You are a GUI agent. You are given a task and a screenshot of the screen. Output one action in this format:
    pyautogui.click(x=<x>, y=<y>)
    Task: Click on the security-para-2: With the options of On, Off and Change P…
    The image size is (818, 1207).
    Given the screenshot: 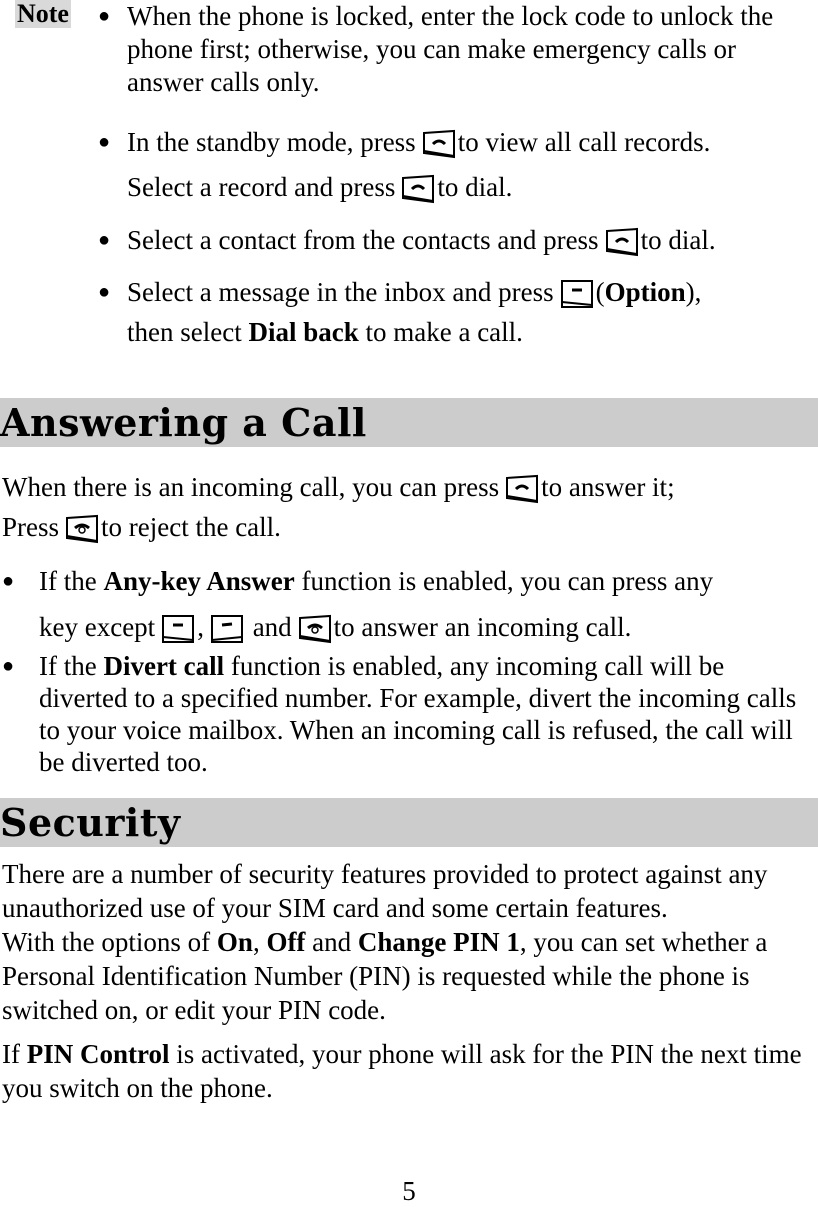 What is the action you would take?
    pyautogui.click(x=410, y=976)
    